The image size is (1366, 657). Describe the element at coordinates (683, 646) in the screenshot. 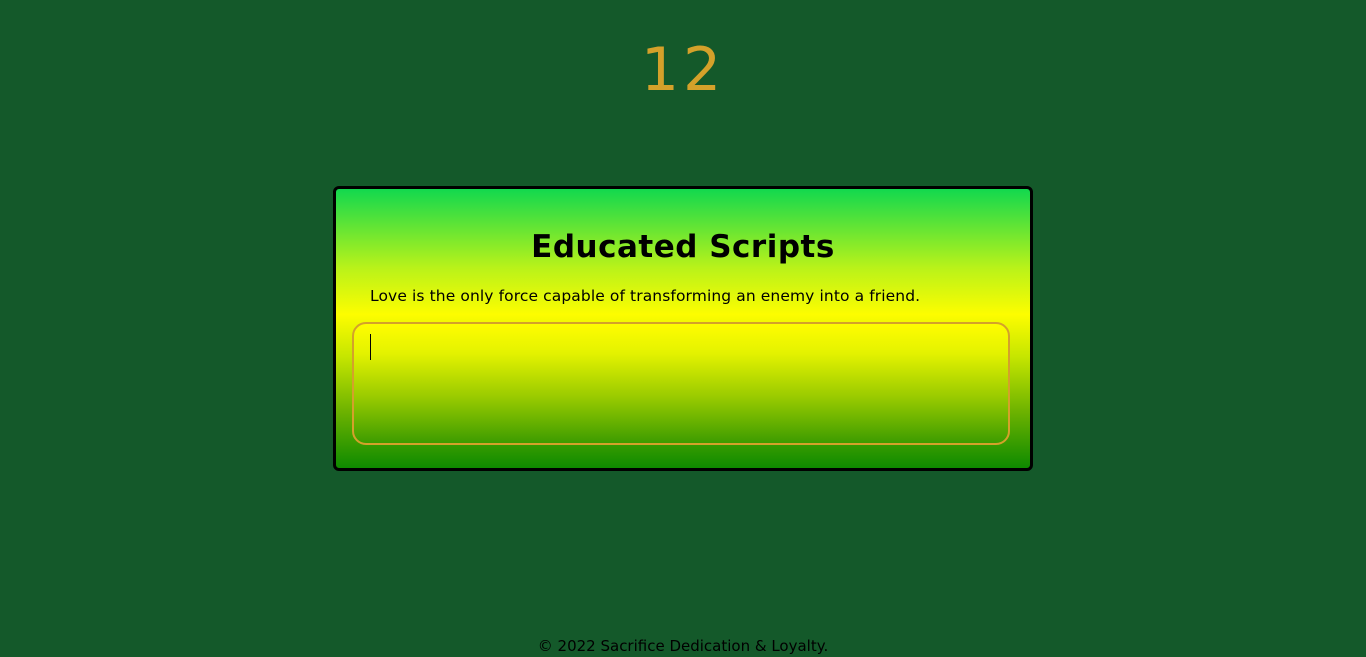

I see `footer-copyright: © 2022 Sacrifice Dedication & Loyalty.` at that location.